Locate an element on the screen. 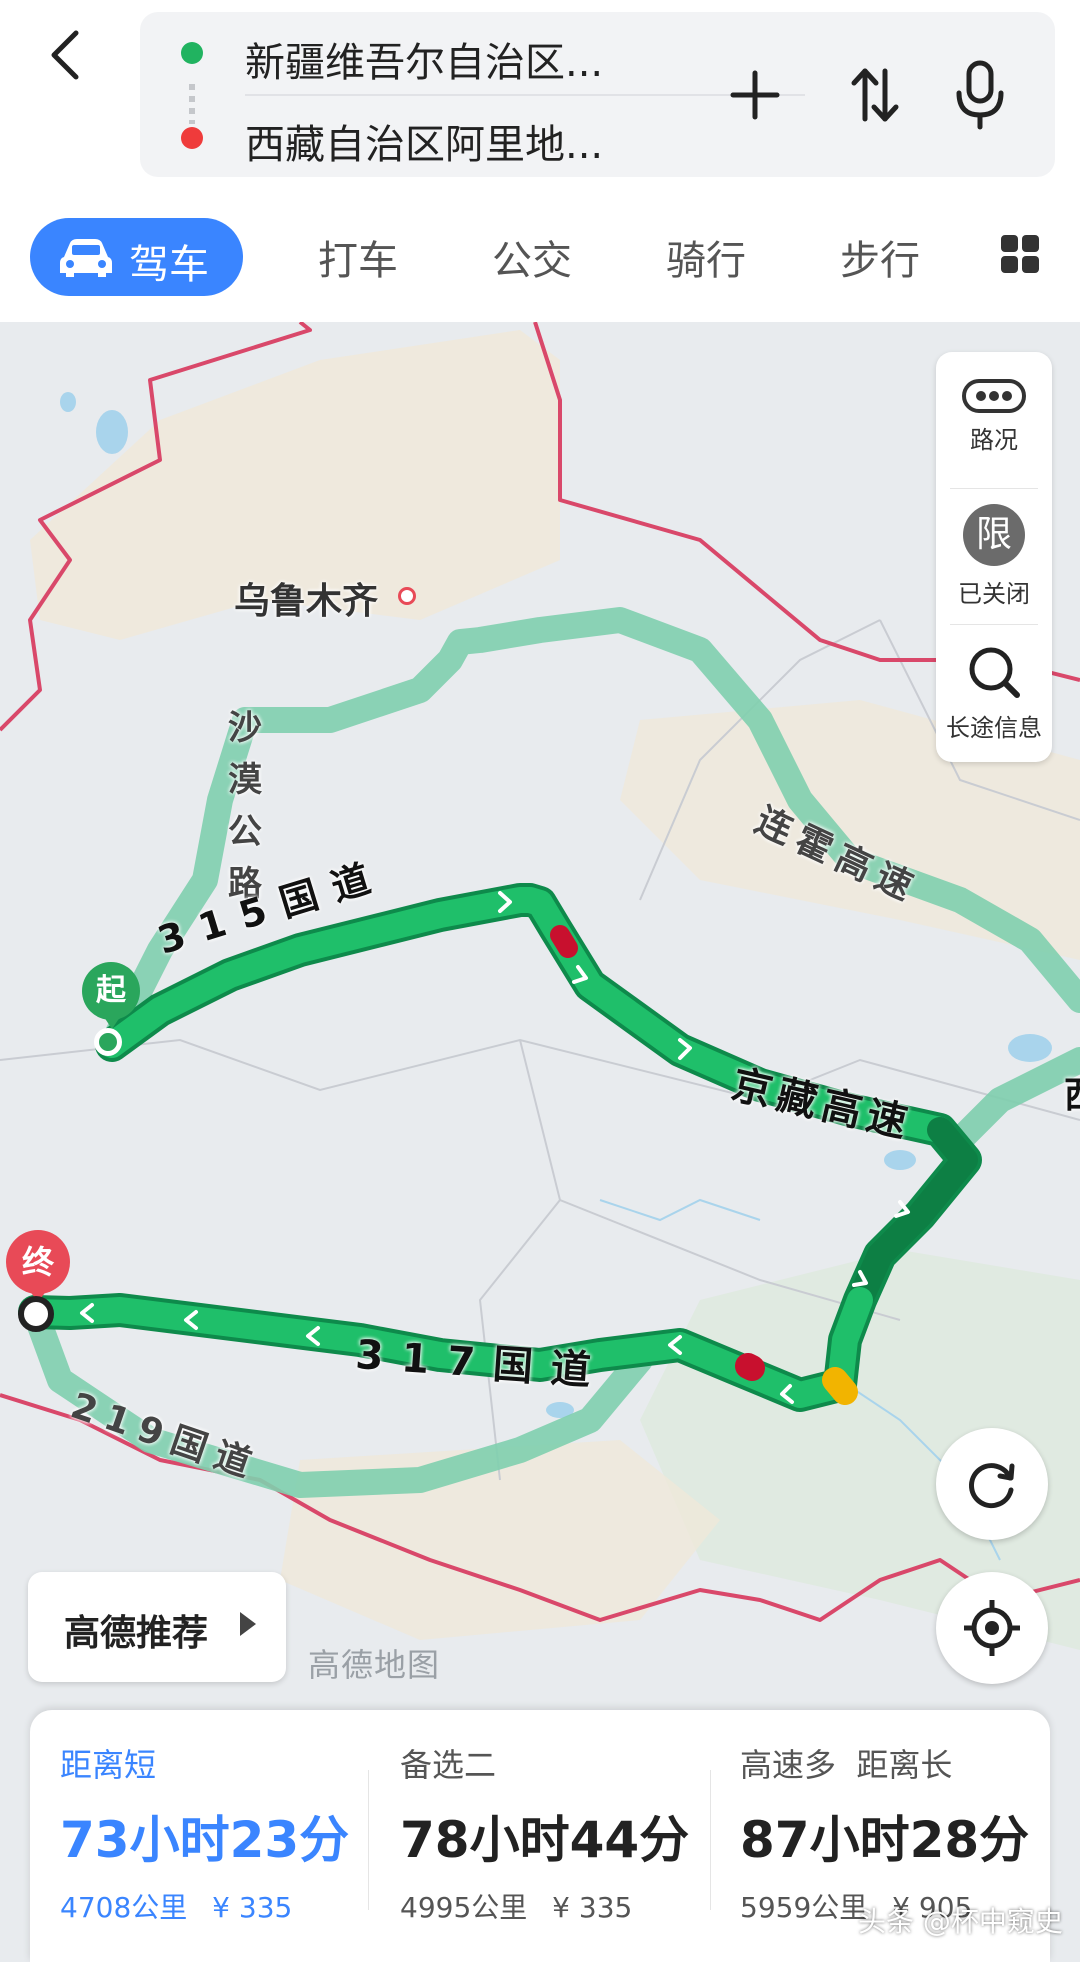 Image resolution: width=1080 pixels, height=1962 pixels. refresh-button is located at coordinates (992, 1484).